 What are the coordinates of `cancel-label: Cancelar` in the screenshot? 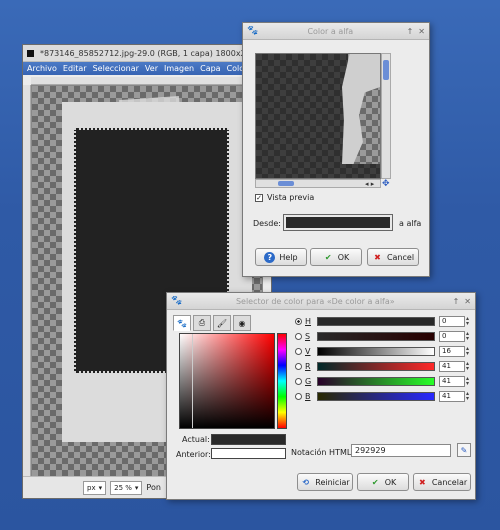 It's located at (449, 482).